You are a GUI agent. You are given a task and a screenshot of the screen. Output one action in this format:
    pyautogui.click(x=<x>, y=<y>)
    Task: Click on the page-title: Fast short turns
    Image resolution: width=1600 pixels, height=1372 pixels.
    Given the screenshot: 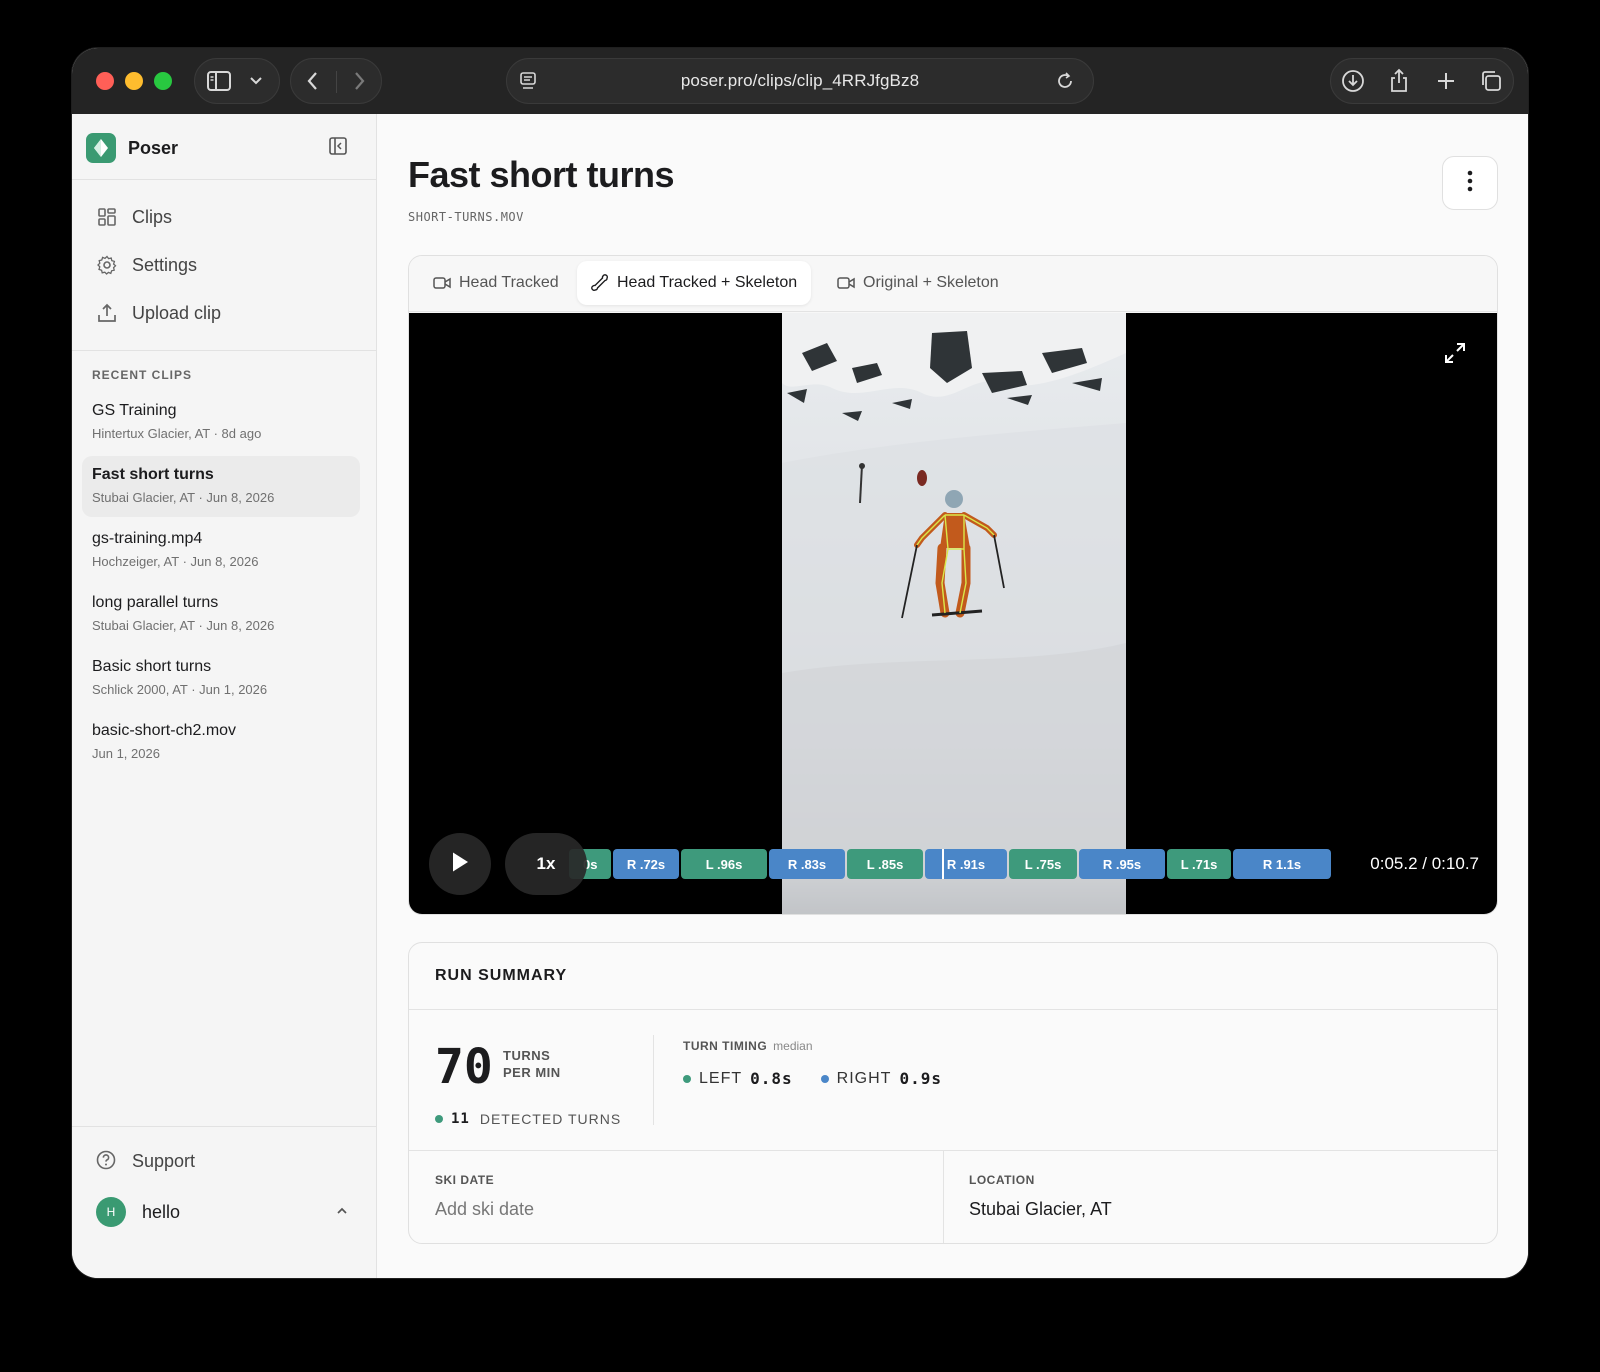 What is the action you would take?
    pyautogui.click(x=541, y=174)
    